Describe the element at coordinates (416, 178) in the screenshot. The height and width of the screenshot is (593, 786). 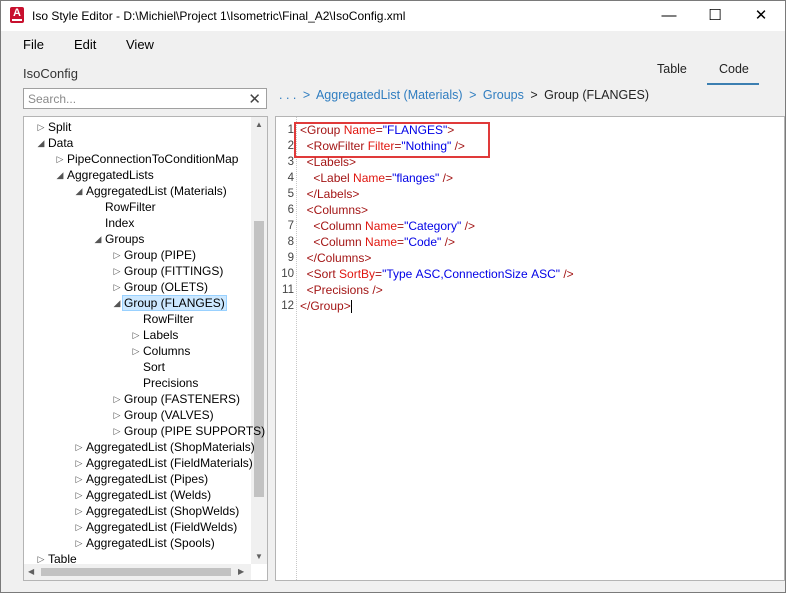
I see `code-token: "flanges"` at that location.